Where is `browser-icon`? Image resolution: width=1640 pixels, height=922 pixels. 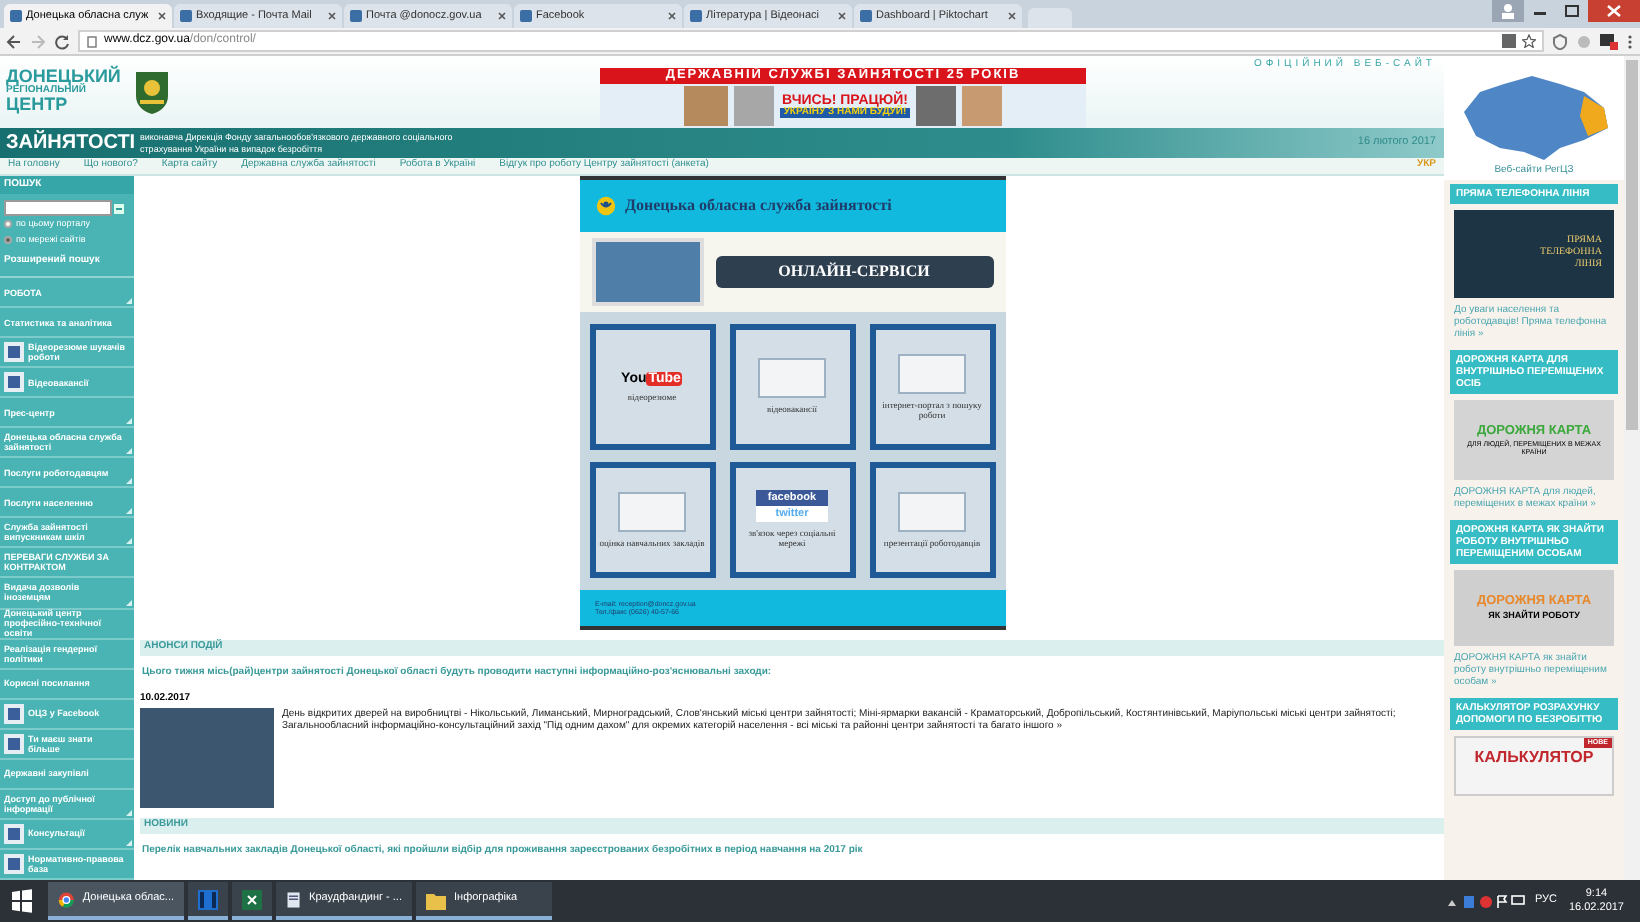
browser-icon is located at coordinates (66, 899).